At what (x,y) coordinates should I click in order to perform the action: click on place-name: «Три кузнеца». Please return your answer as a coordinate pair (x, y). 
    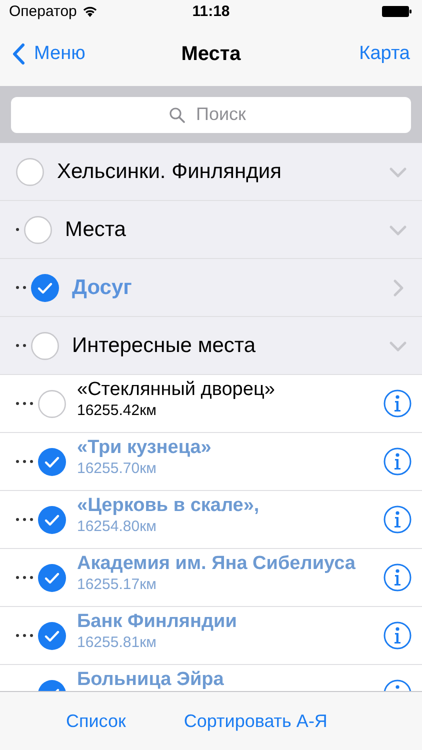
    Looking at the image, I should click on (144, 447).